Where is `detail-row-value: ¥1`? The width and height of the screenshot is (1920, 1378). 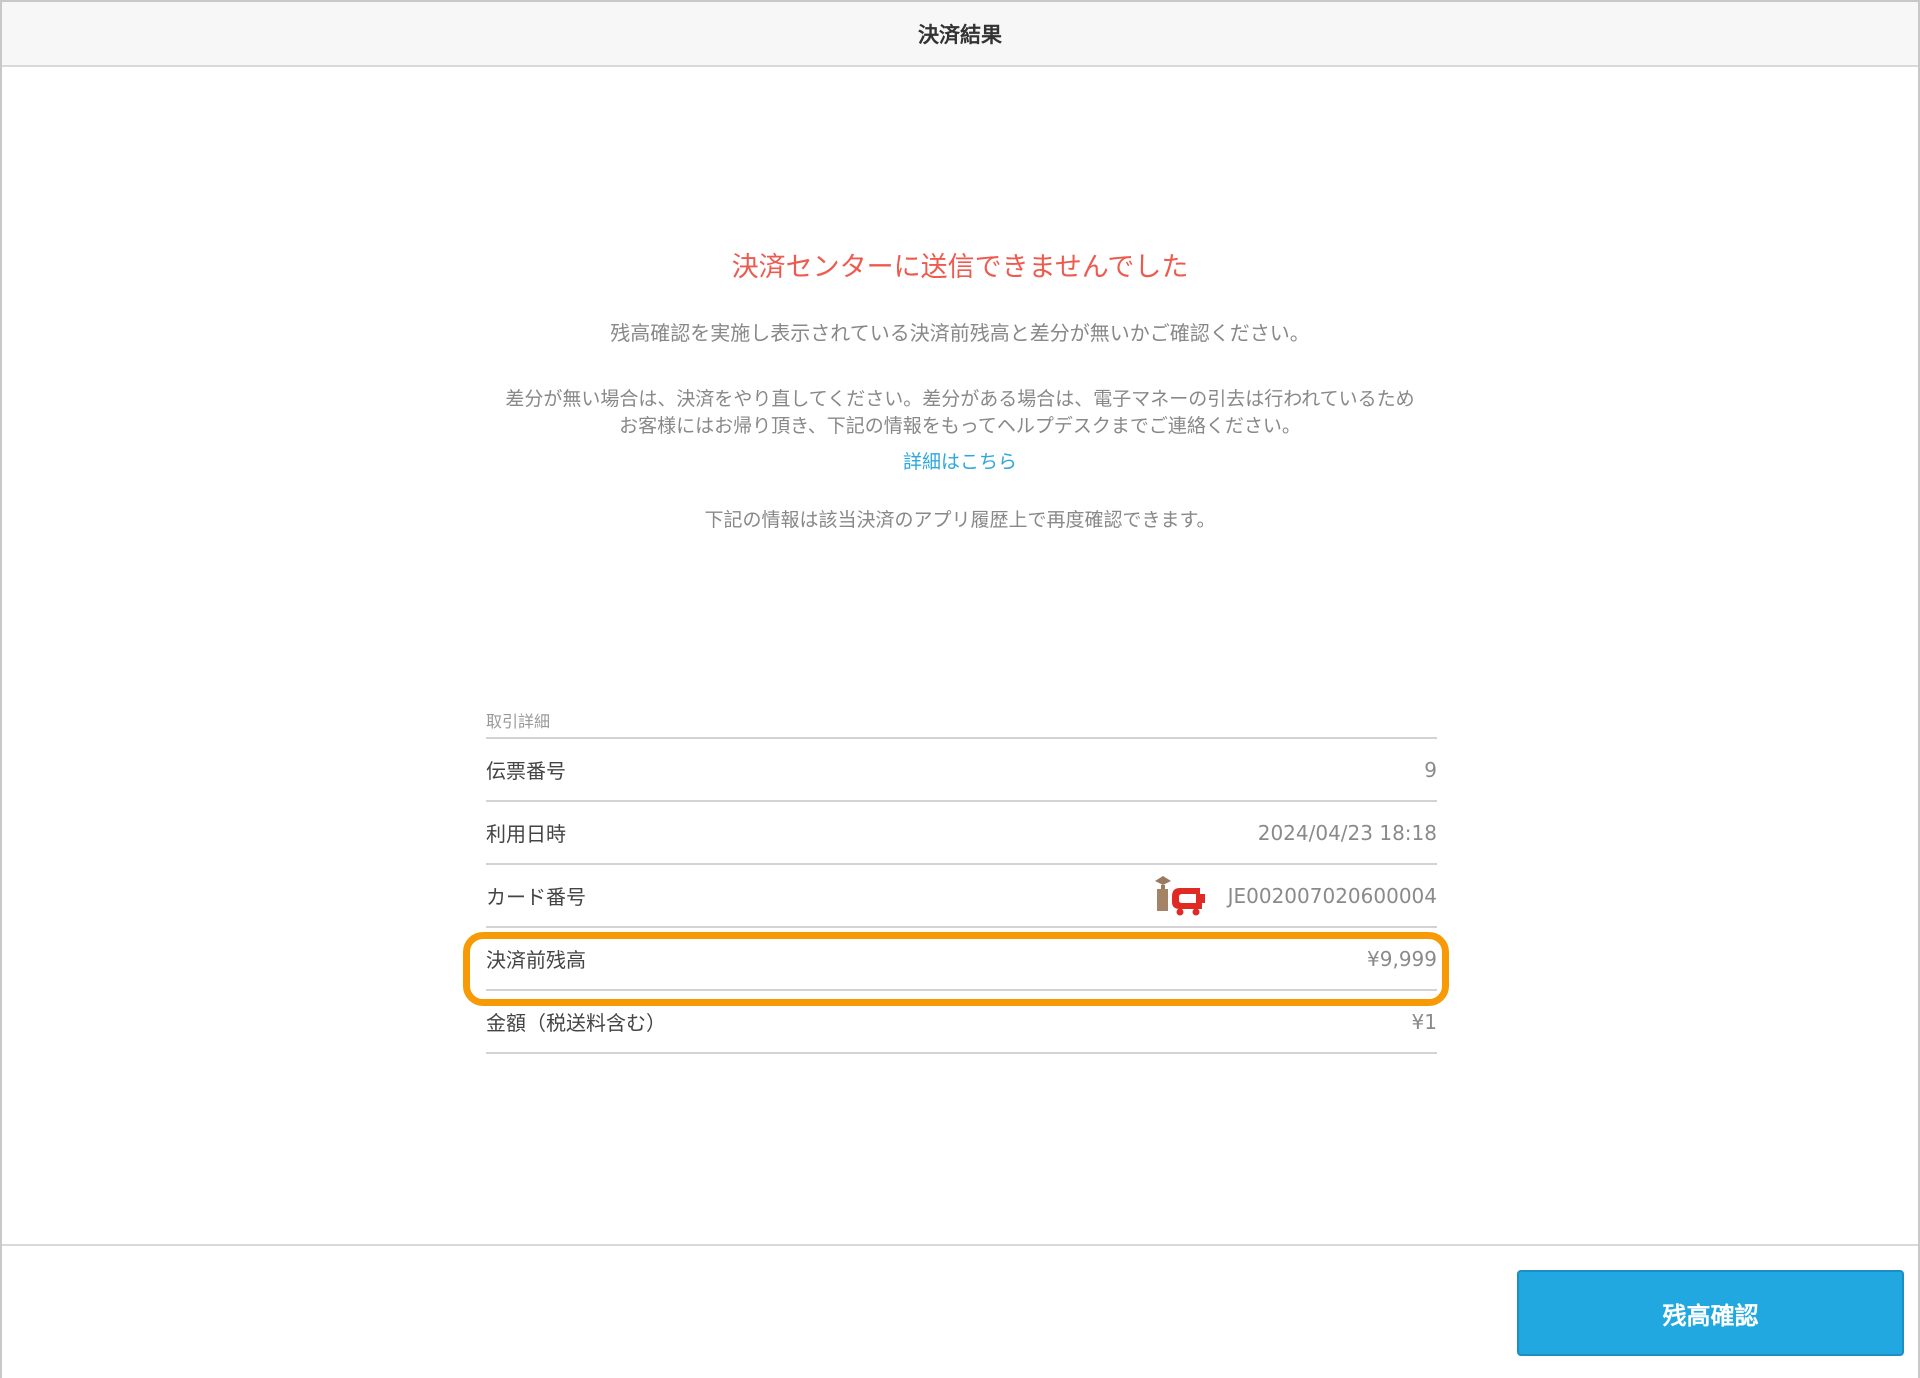
detail-row-value: ¥1 is located at coordinates (1424, 1021).